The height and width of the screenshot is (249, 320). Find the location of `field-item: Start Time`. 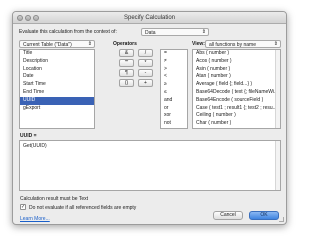

field-item: Start Time is located at coordinates (57, 85).